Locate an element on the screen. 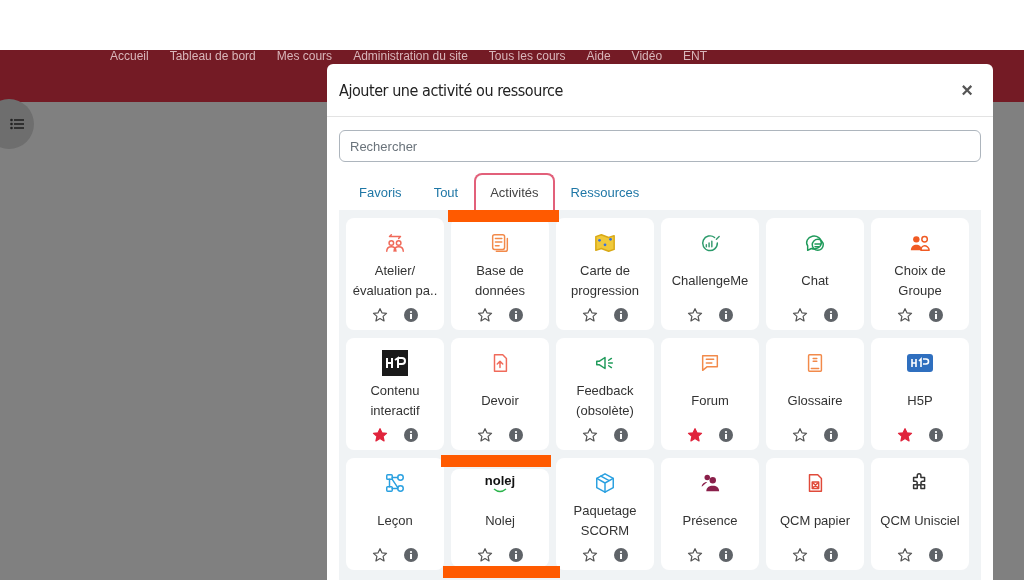  activity-card: Chat is located at coordinates (815, 274).